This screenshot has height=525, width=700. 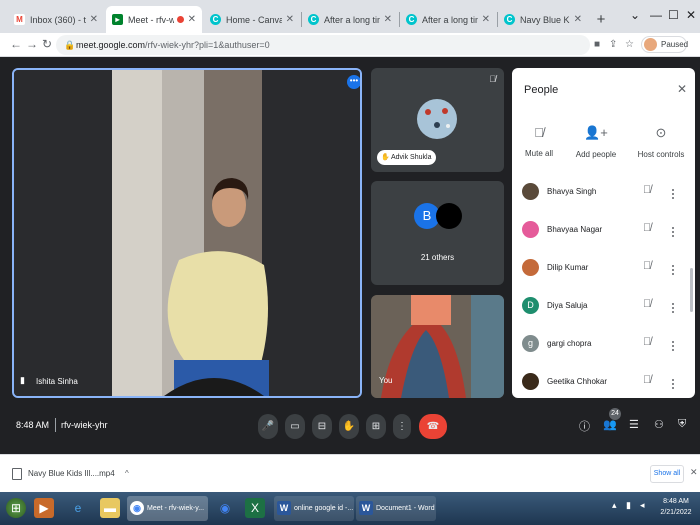 I want to click on camera-in-use-icon: ■, so click(x=597, y=44).